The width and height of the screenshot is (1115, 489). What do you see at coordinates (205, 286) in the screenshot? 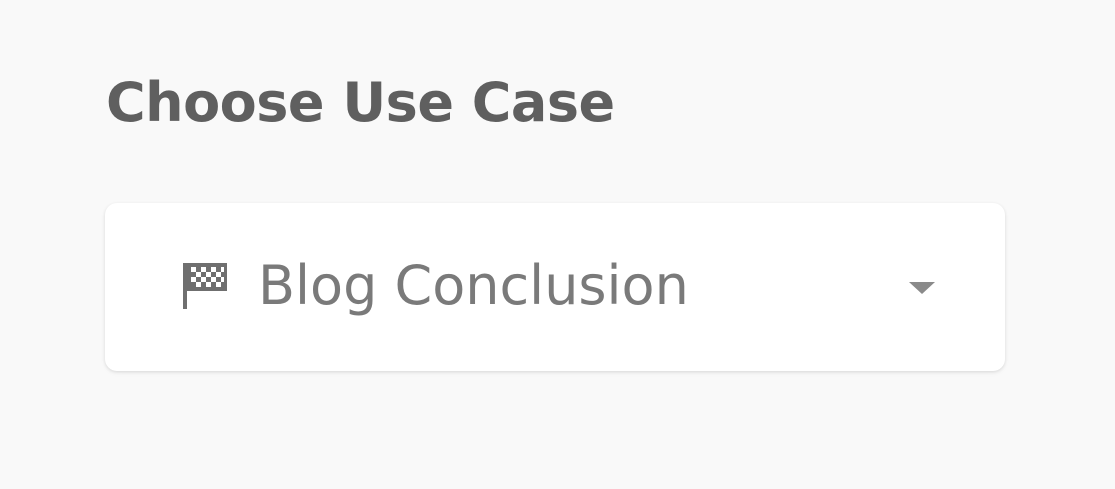
I see `checkered-flag-icon` at bounding box center [205, 286].